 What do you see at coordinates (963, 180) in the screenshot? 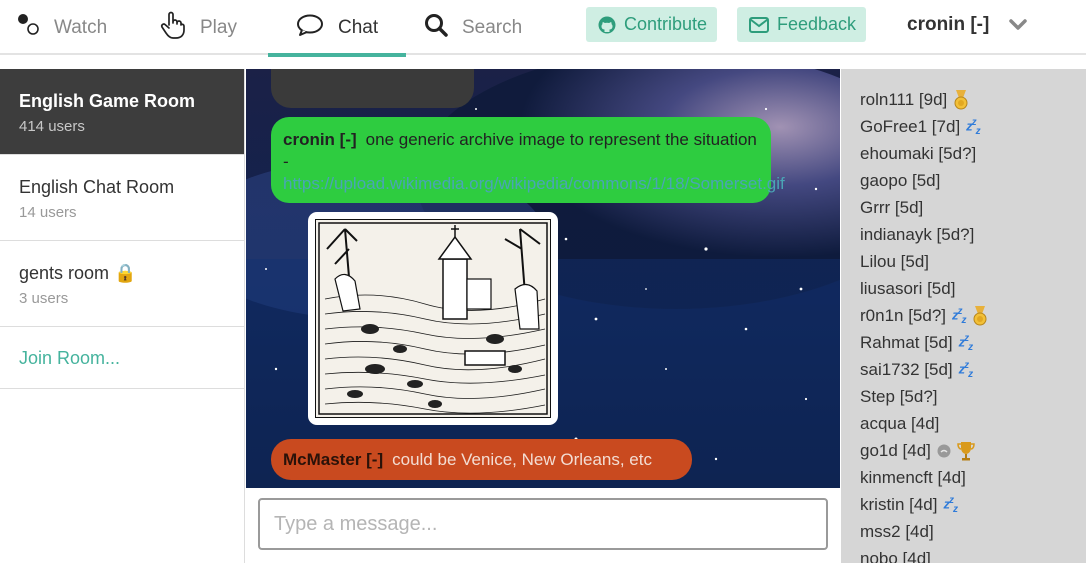
I see `user-list-item: gaopo [5d]` at bounding box center [963, 180].